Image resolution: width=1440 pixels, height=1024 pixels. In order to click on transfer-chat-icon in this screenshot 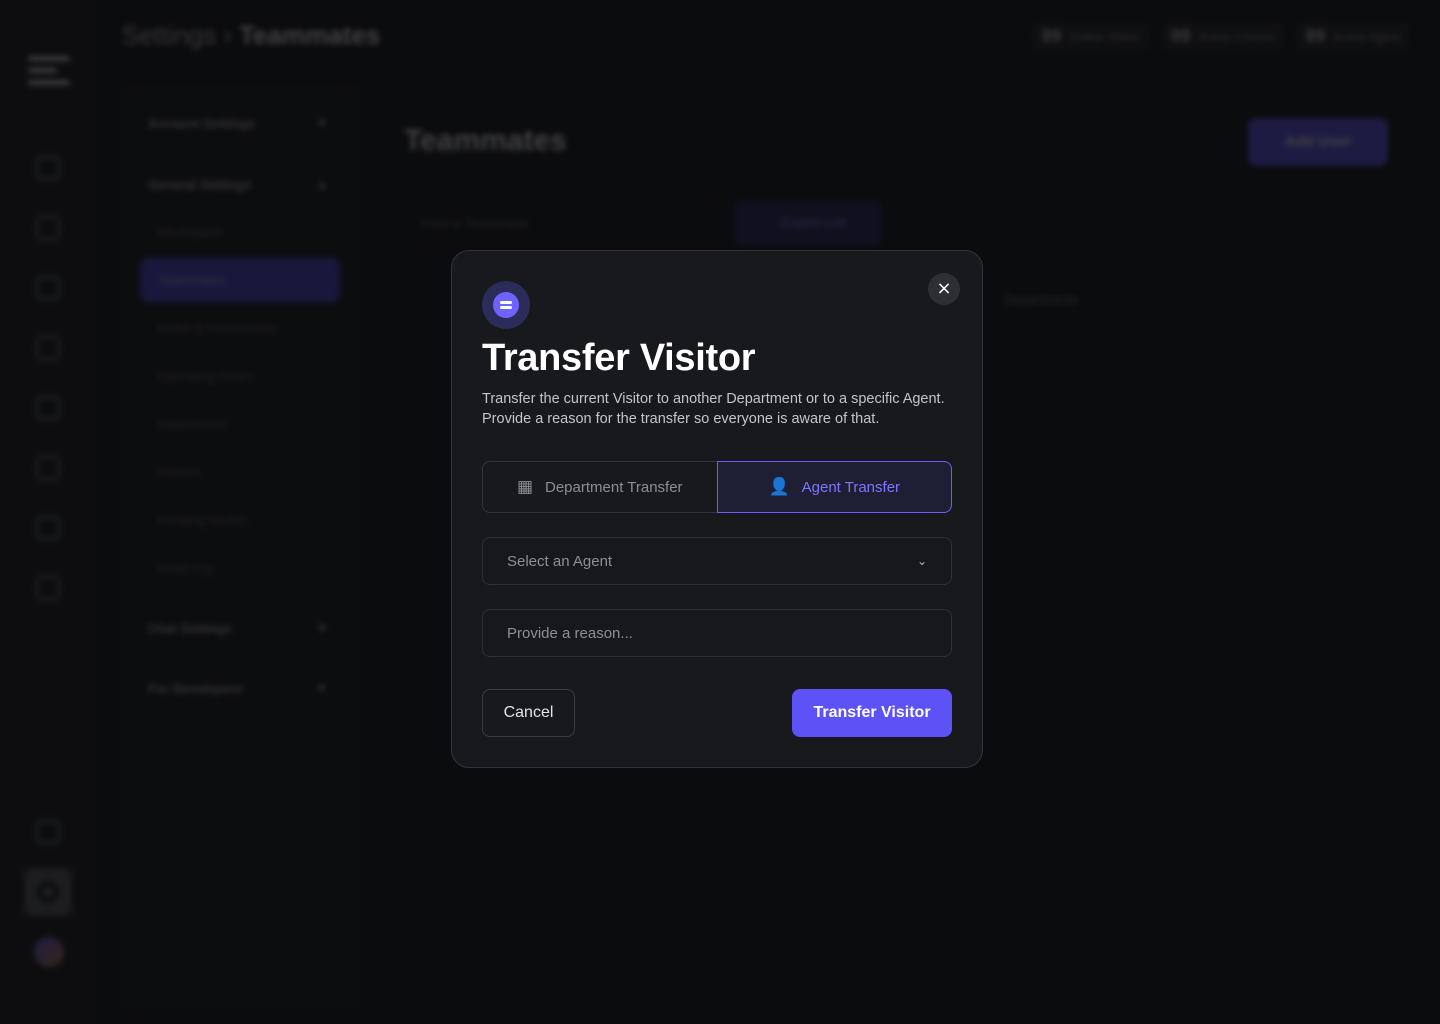, I will do `click(506, 305)`.